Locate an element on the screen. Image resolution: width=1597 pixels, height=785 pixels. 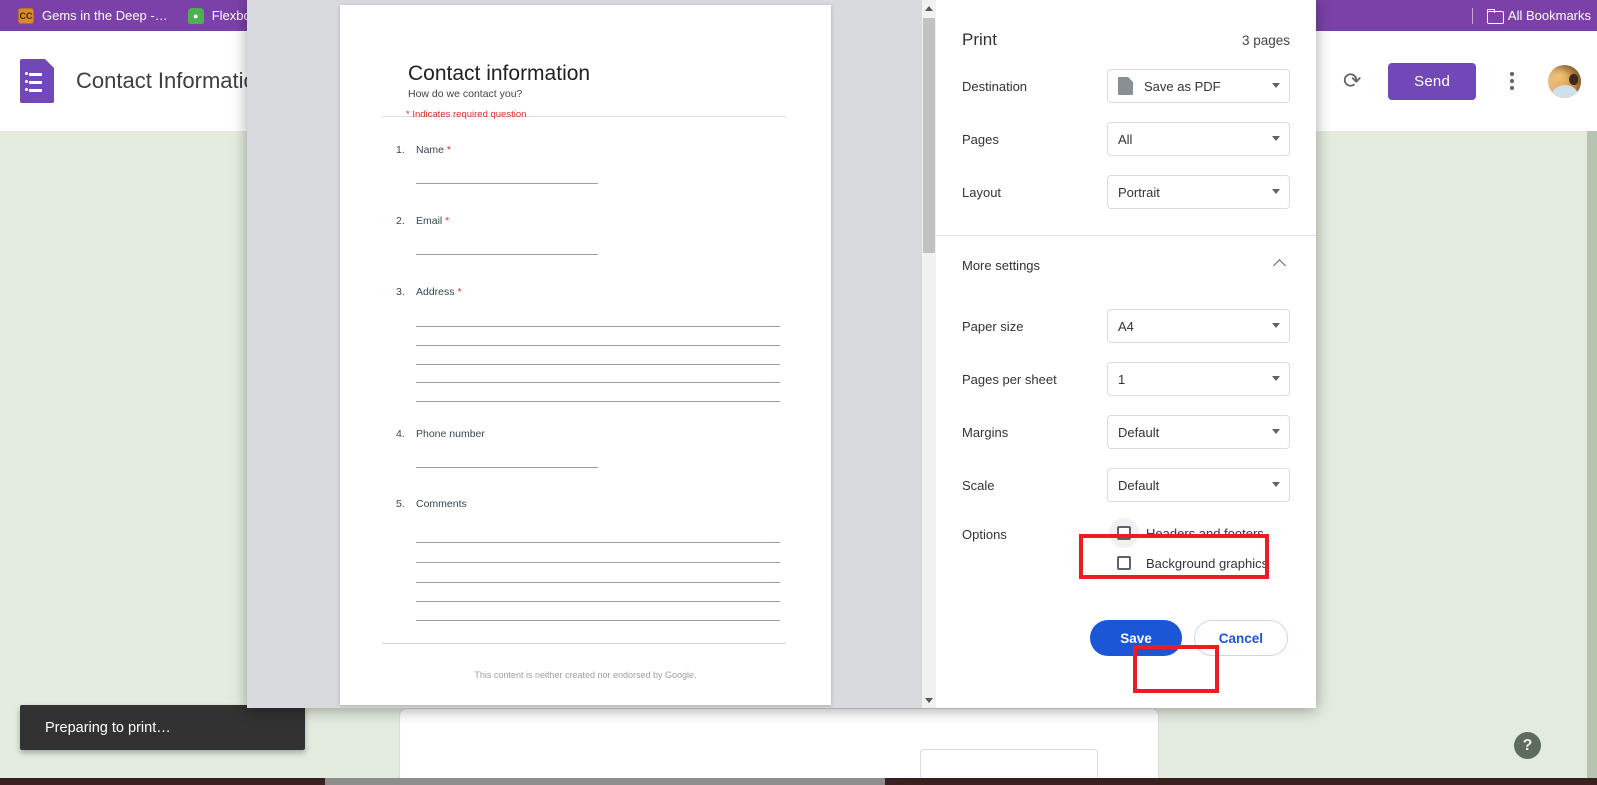
checkbox-ring is located at coordinates (1124, 563).